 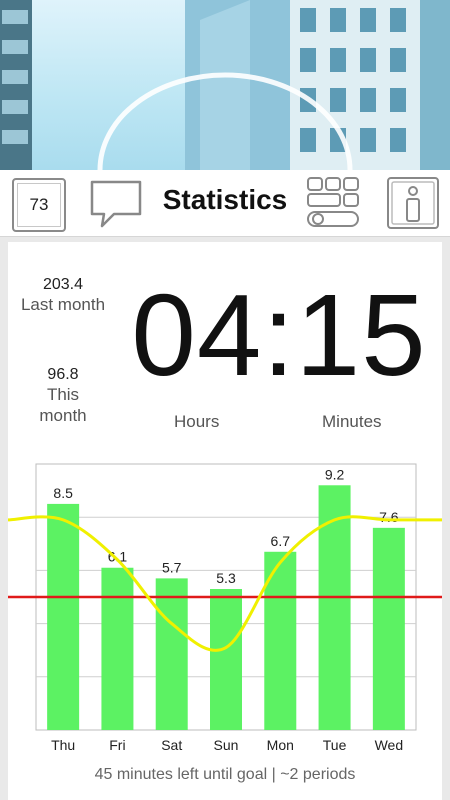 I want to click on goal-status-text: 45 minutes left until goal | ~2 periods, so click(x=225, y=774).